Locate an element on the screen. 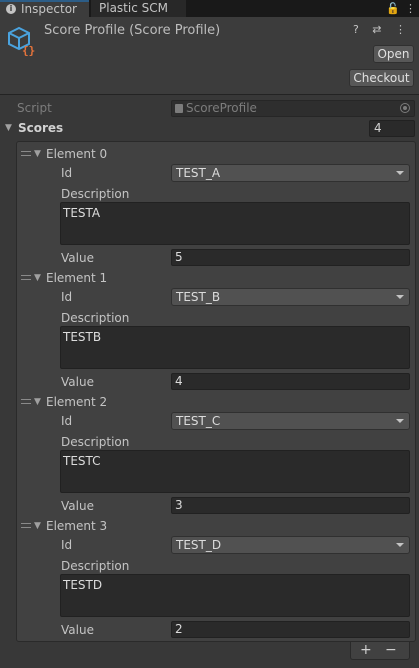 This screenshot has height=668, width=419. id-dropdown: TEST_A is located at coordinates (290, 173).